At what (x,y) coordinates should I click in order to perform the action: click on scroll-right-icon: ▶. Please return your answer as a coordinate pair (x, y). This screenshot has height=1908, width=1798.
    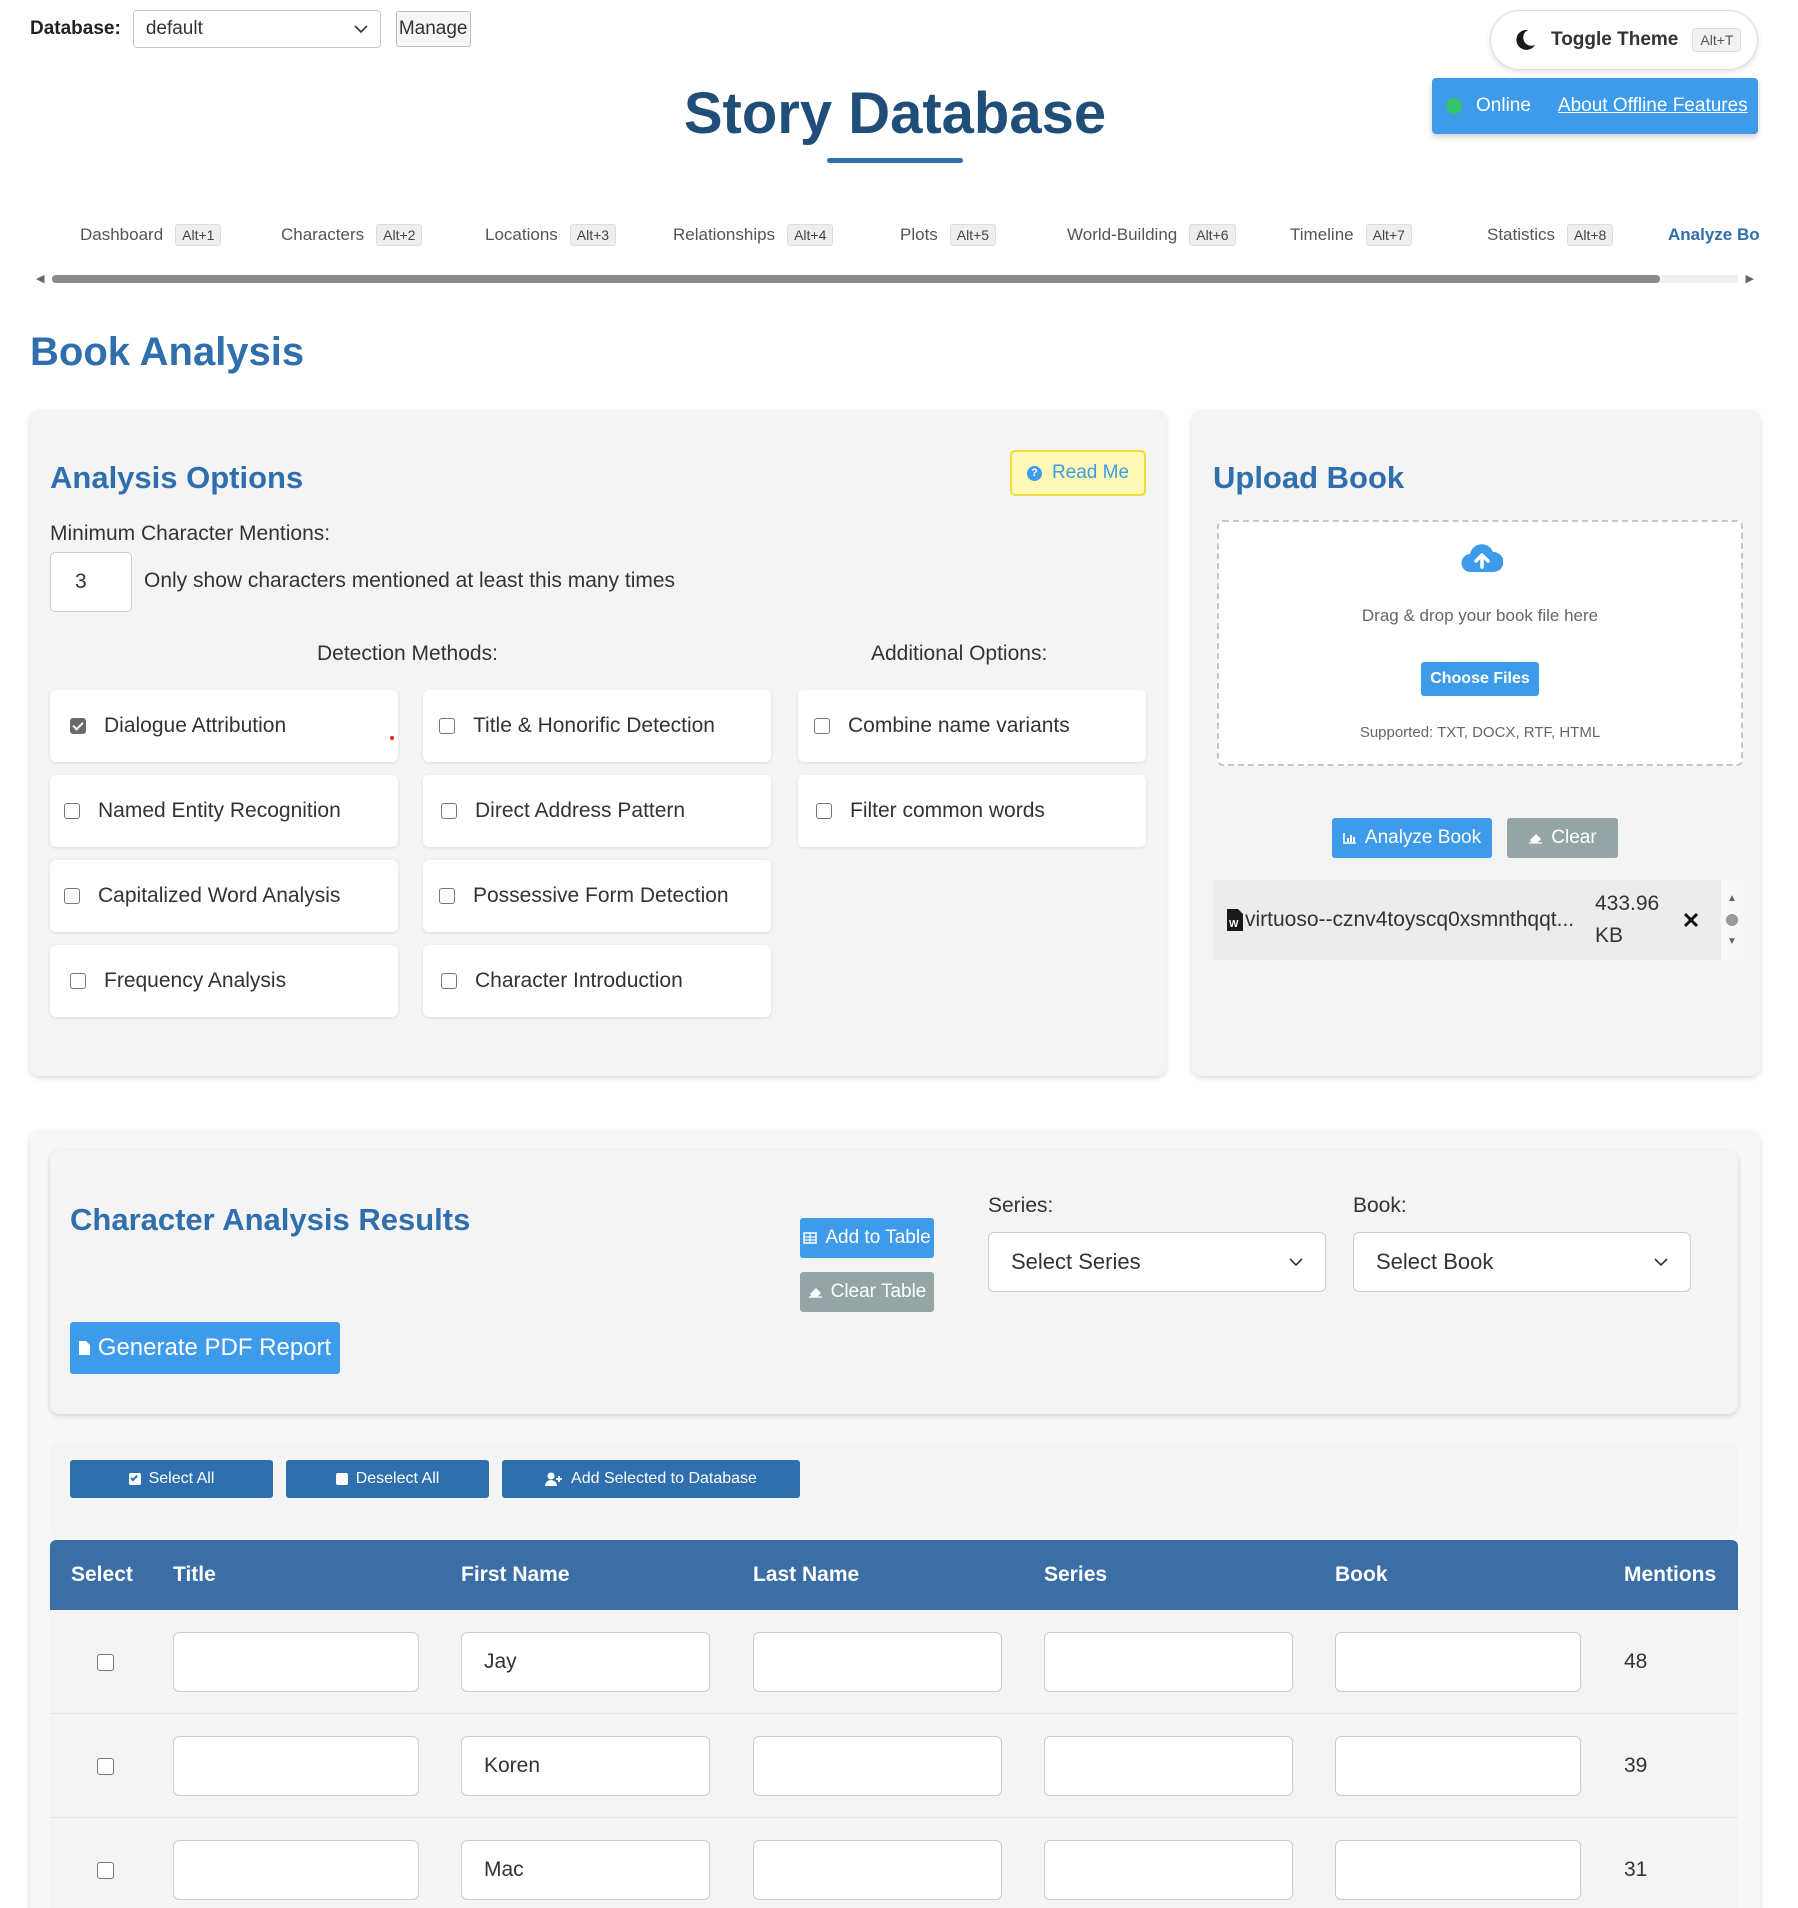
    Looking at the image, I should click on (1750, 279).